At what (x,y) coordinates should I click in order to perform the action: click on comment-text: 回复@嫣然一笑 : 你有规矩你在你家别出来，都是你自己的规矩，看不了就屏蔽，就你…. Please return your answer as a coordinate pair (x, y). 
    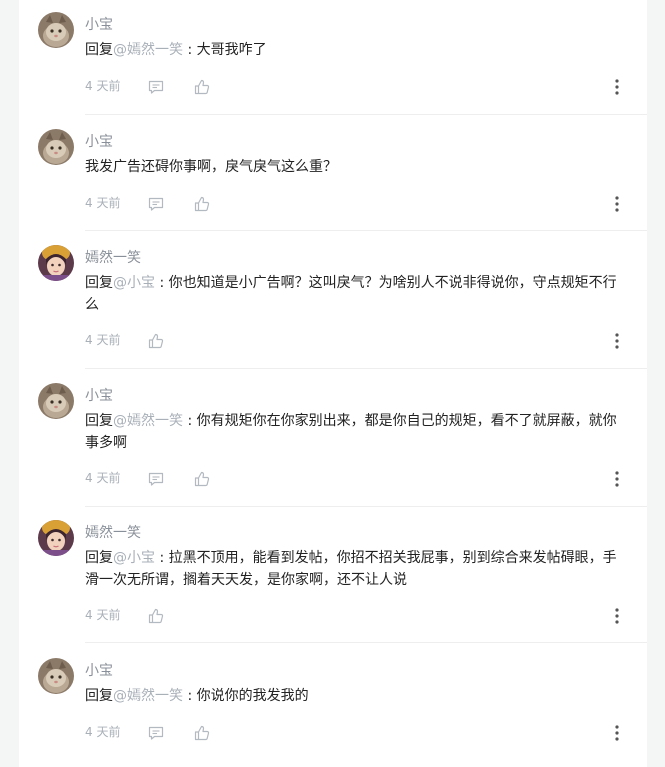
    Looking at the image, I should click on (355, 432).